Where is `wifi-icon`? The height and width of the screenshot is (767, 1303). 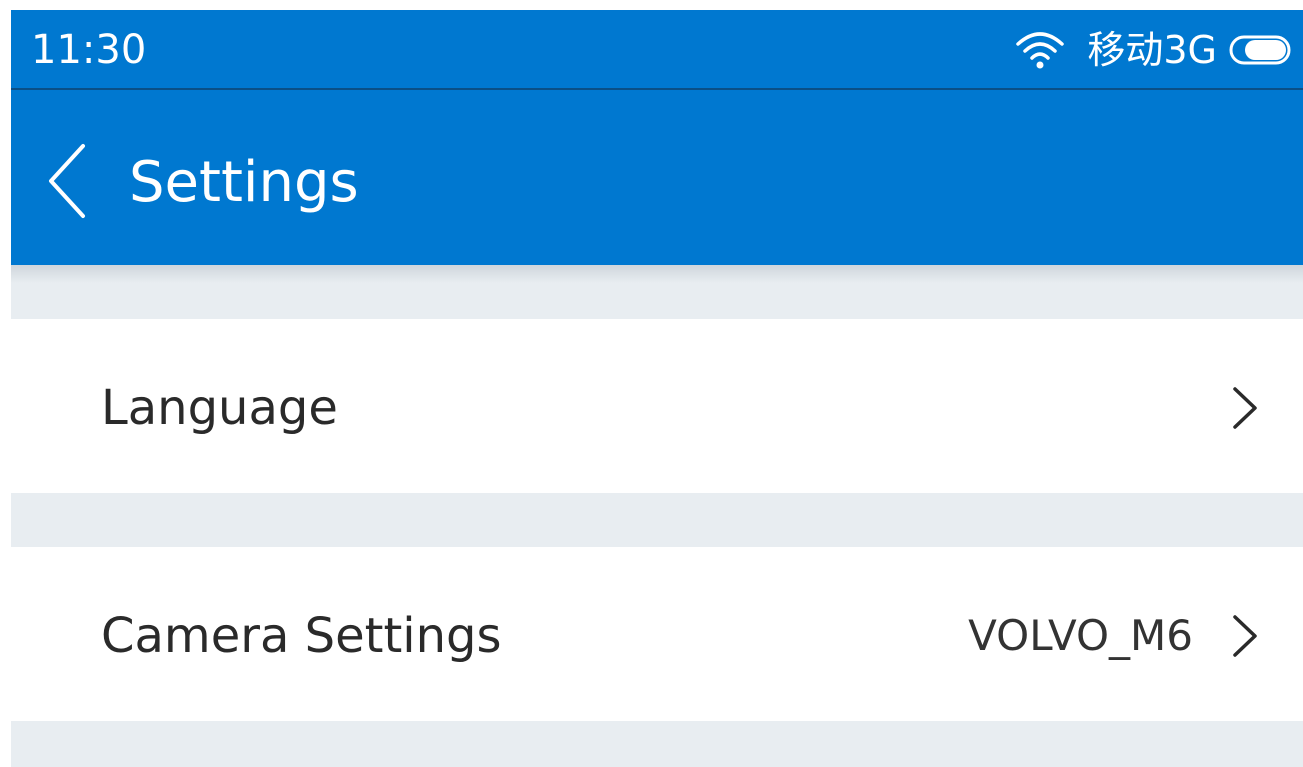
wifi-icon is located at coordinates (1040, 50).